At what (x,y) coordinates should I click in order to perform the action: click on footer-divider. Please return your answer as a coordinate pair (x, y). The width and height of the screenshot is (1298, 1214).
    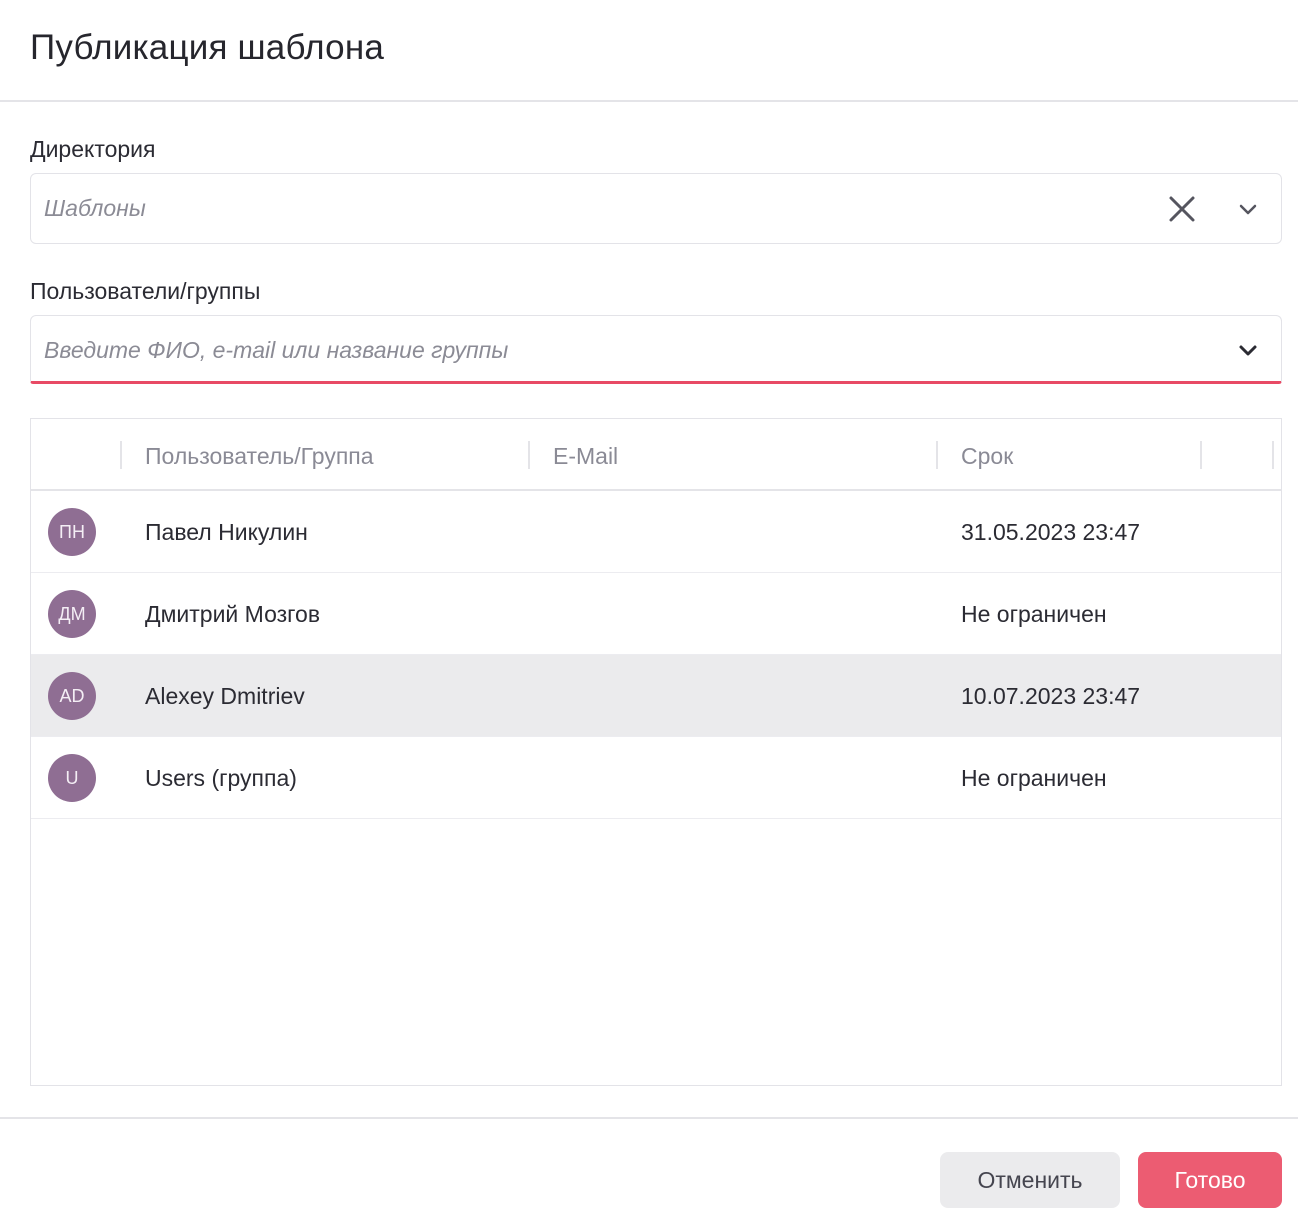
    Looking at the image, I should click on (649, 1118).